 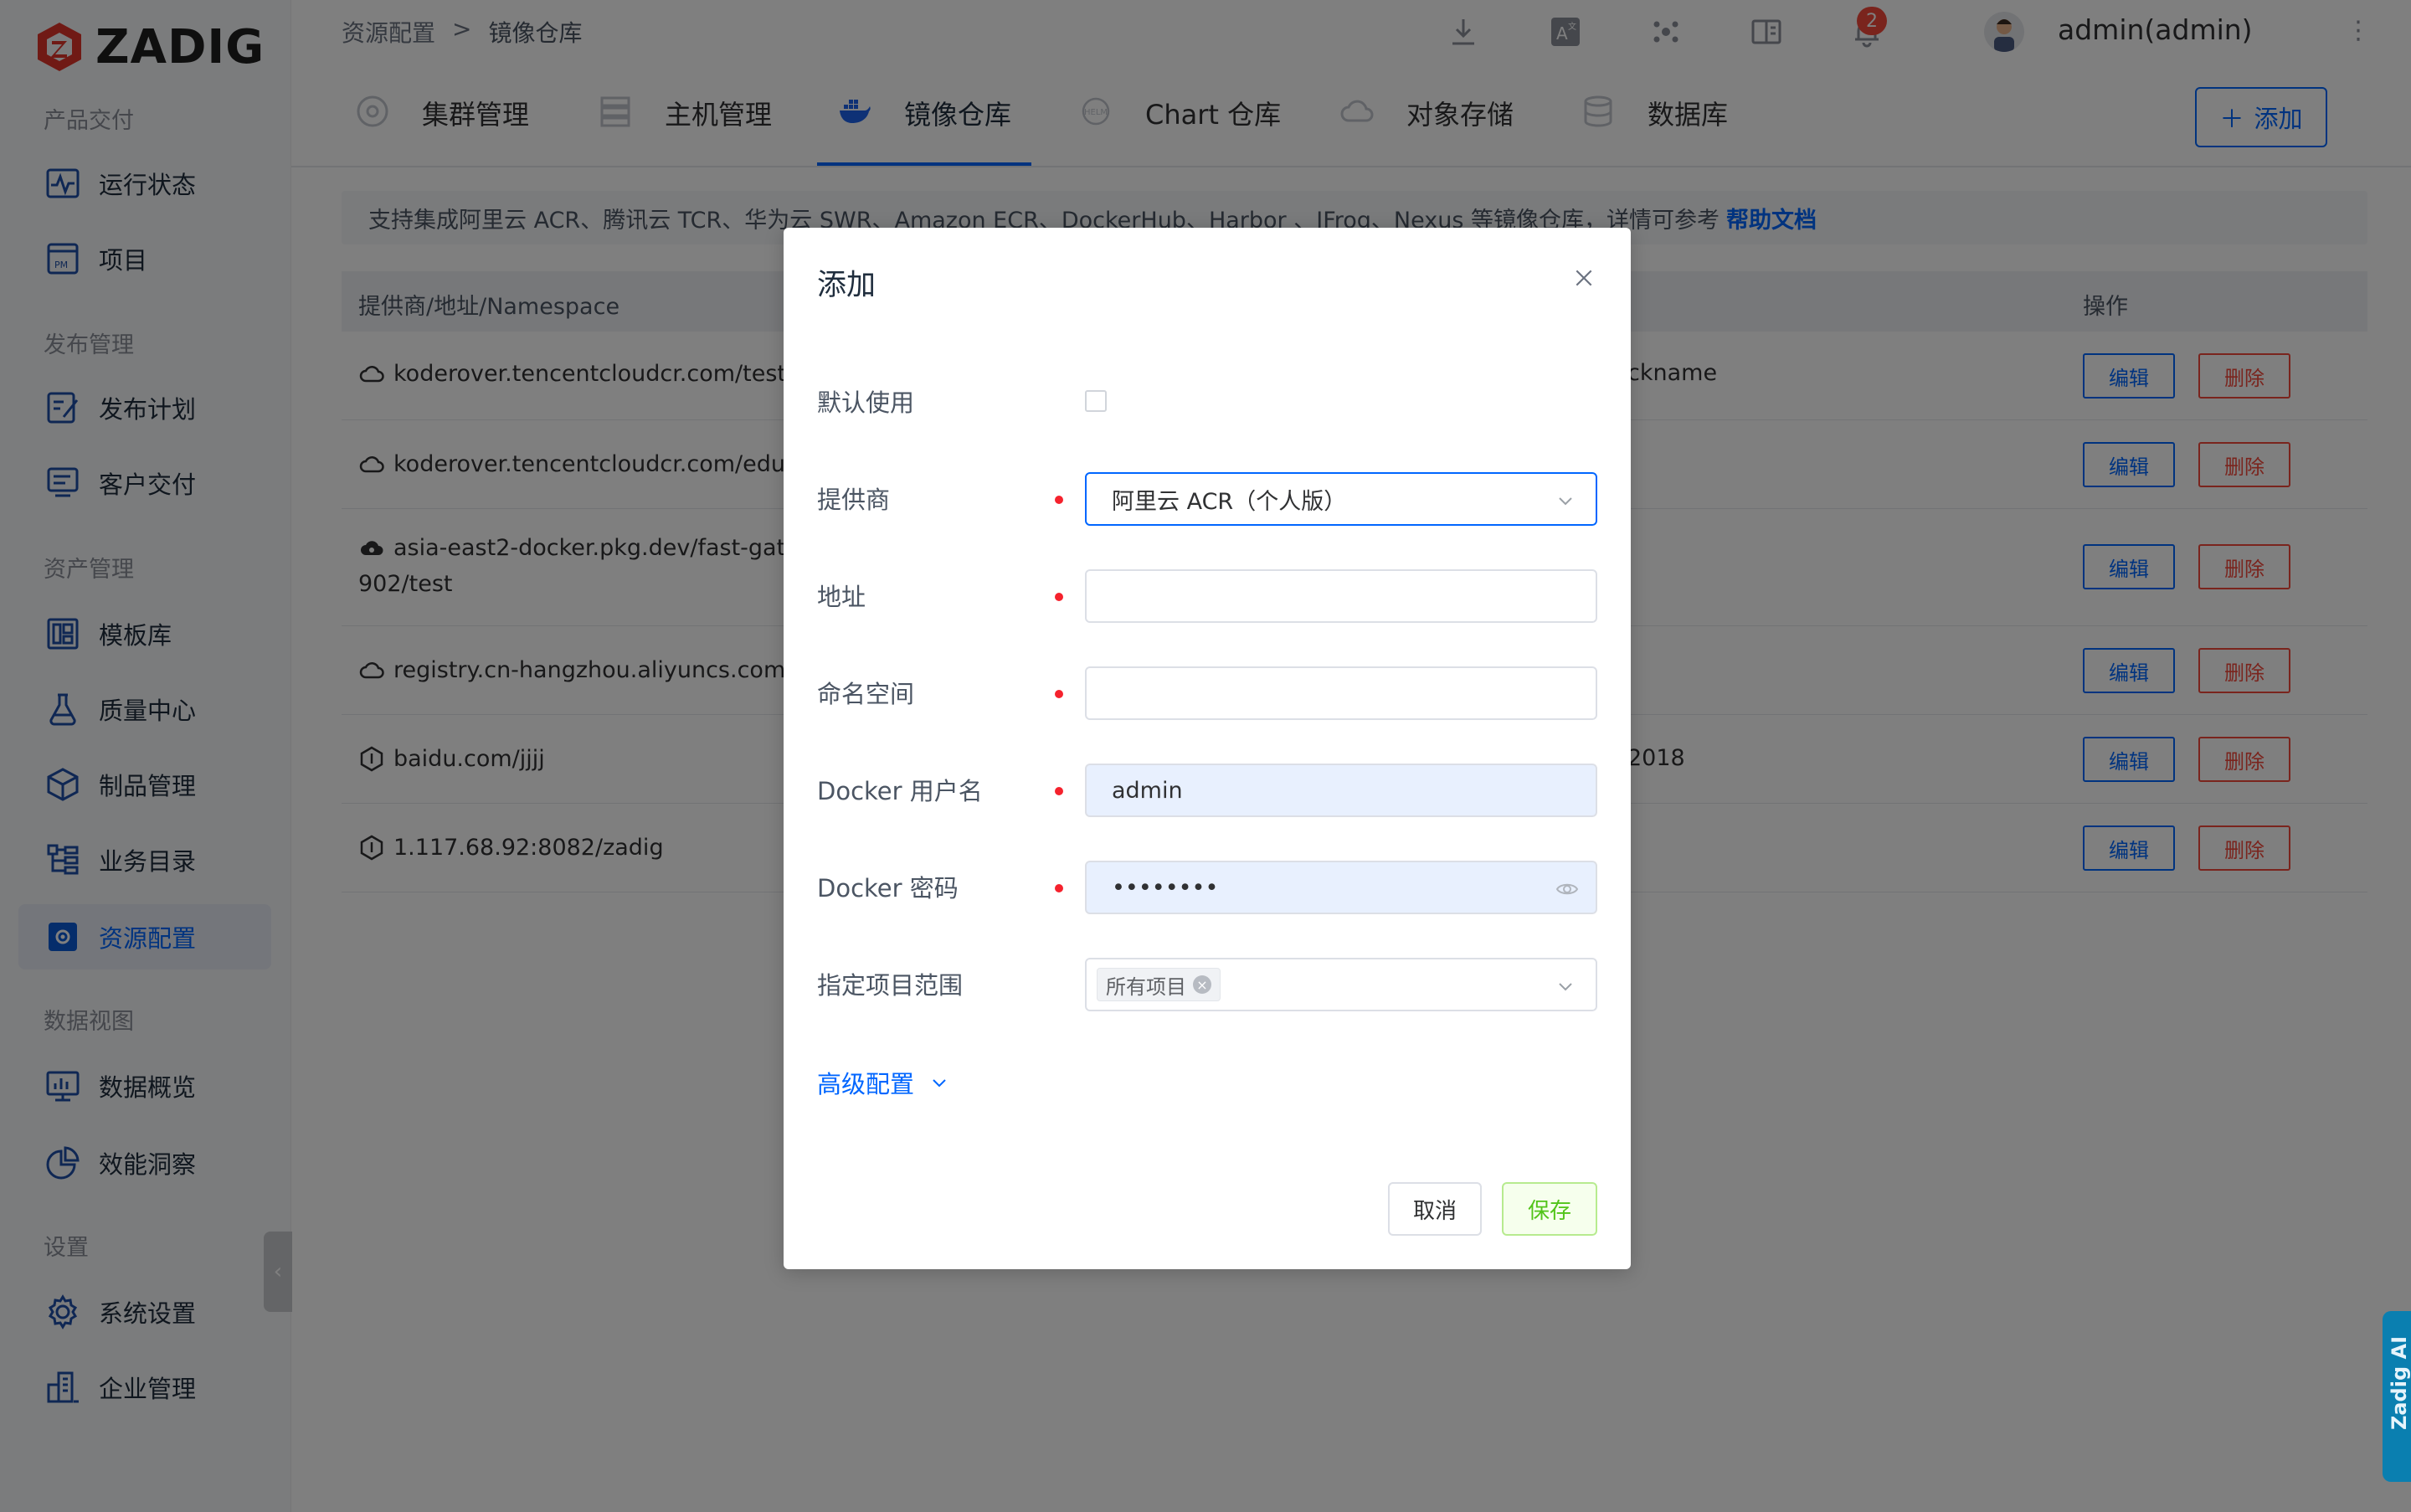 I want to click on provider-label: 提供商, so click(x=854, y=500).